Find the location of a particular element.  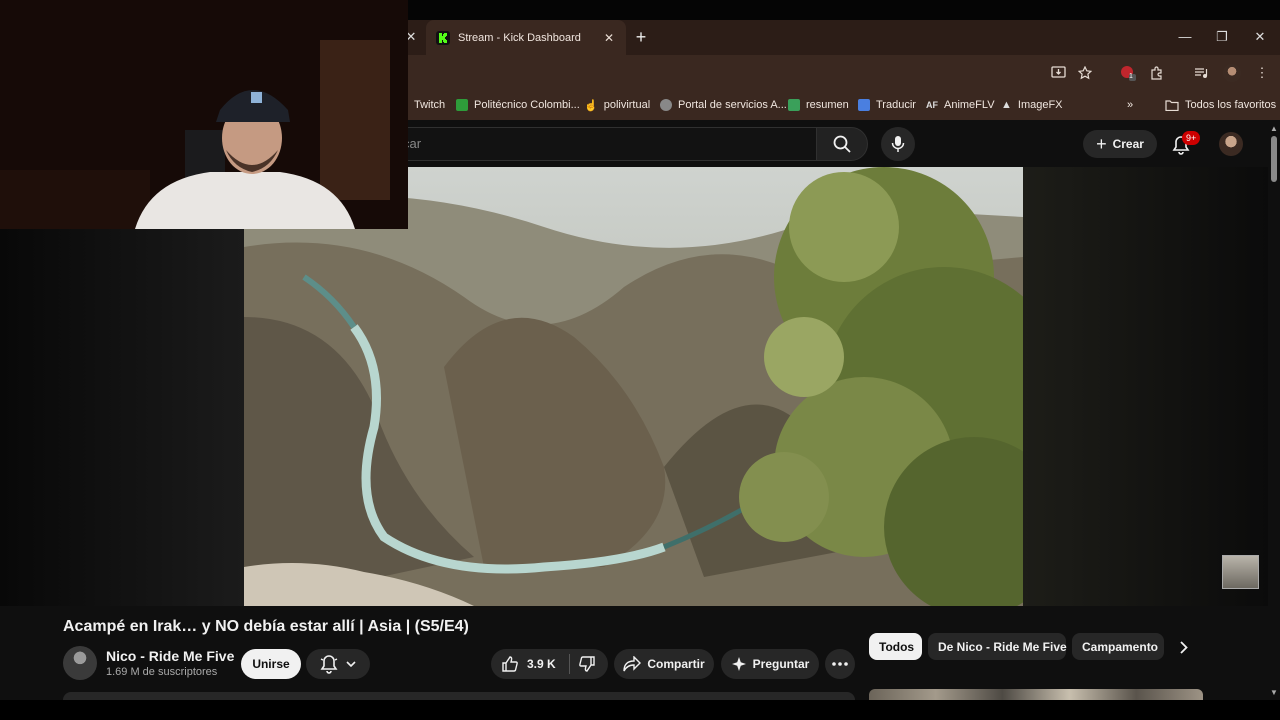

bookmark-resumen: resumen is located at coordinates (818, 105).